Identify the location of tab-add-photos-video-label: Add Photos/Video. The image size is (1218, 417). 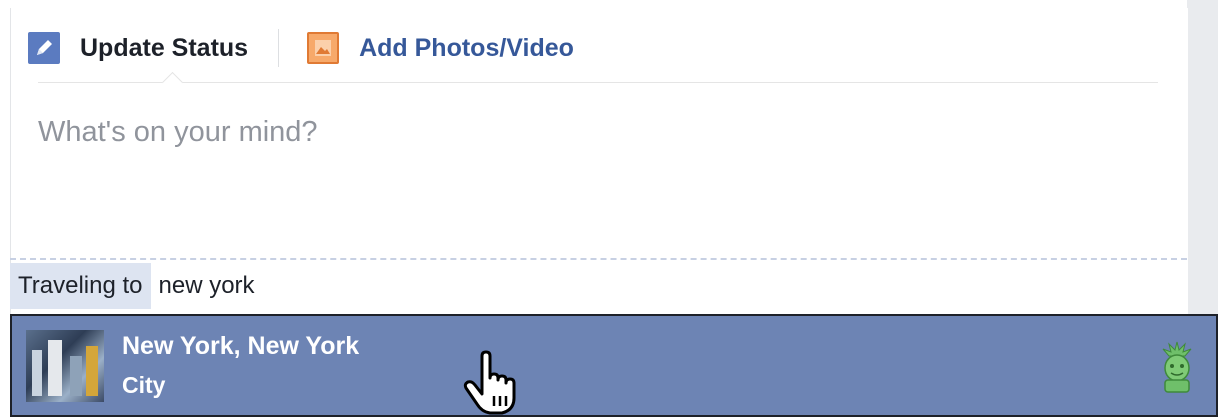
(466, 47).